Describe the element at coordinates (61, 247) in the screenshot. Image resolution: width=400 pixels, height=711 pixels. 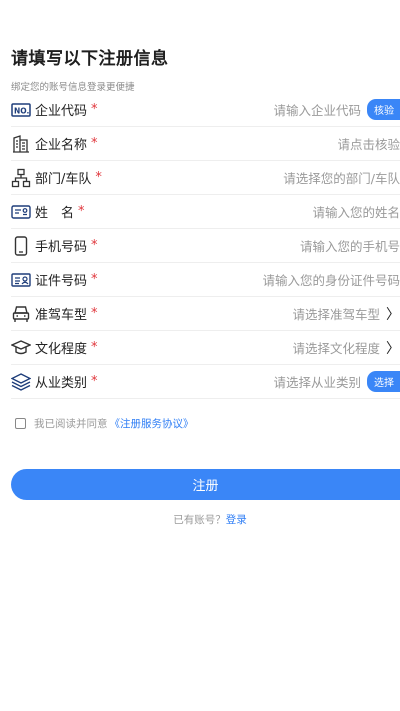
I see `field-label: 手机号码` at that location.